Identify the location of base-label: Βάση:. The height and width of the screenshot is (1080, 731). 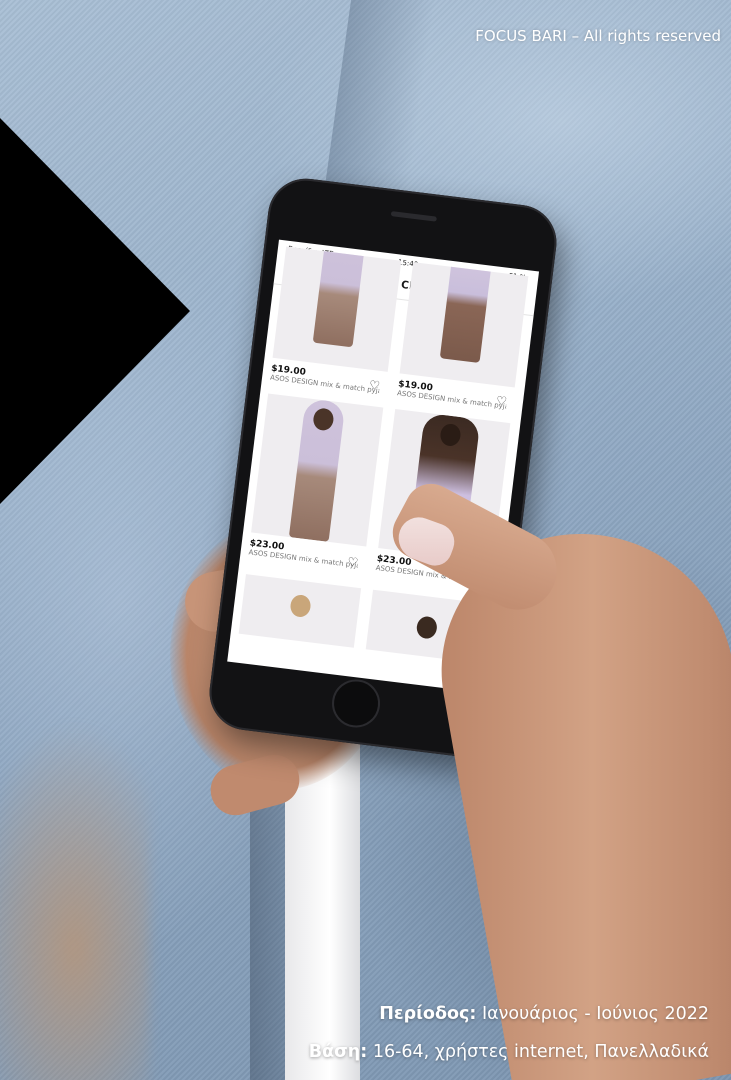
(338, 1052).